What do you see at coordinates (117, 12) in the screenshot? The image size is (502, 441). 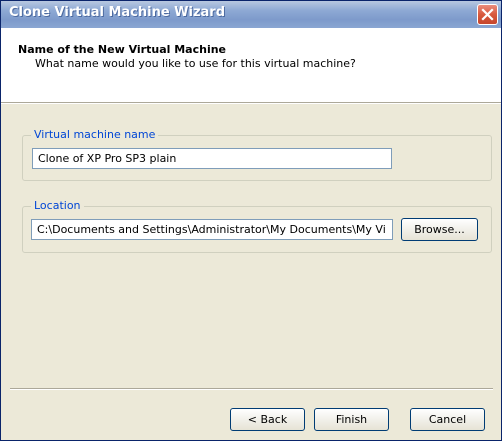 I see `window-title: Clone Virtual Machine Wizard` at bounding box center [117, 12].